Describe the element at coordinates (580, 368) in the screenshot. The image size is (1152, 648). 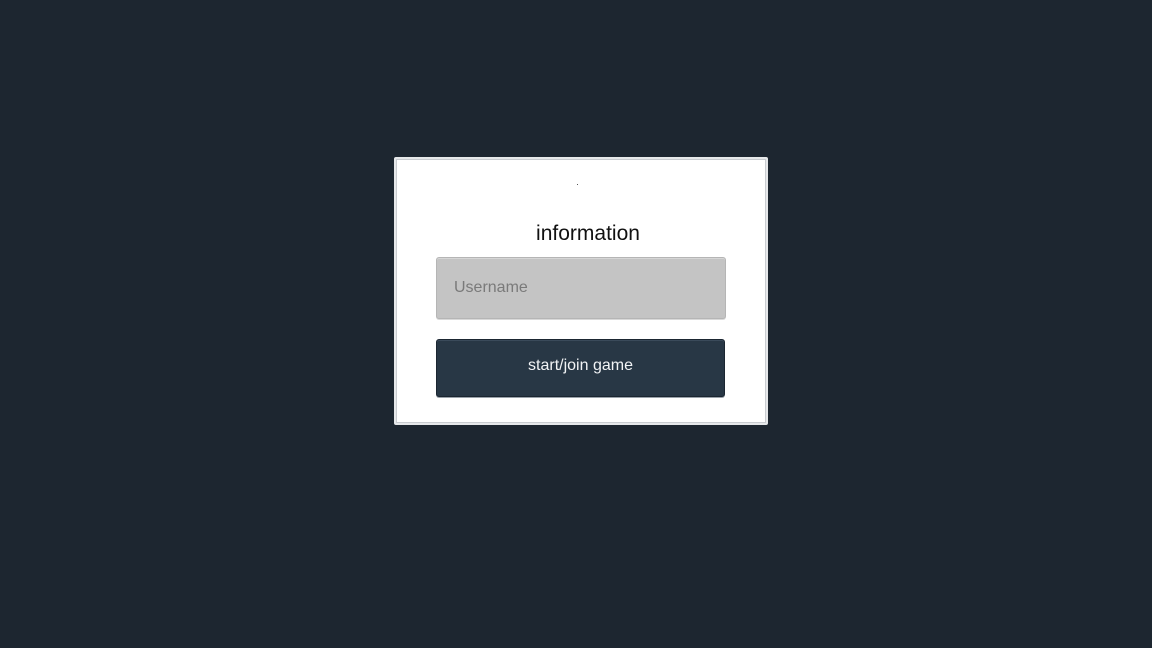
I see `start-join-game-button: start/join game` at that location.